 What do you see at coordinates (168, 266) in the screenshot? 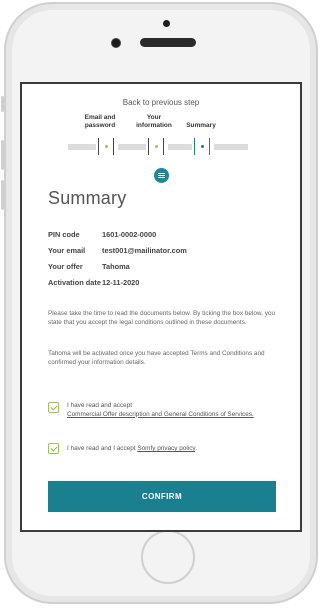
I see `summary-row: Your offer Tahoma` at bounding box center [168, 266].